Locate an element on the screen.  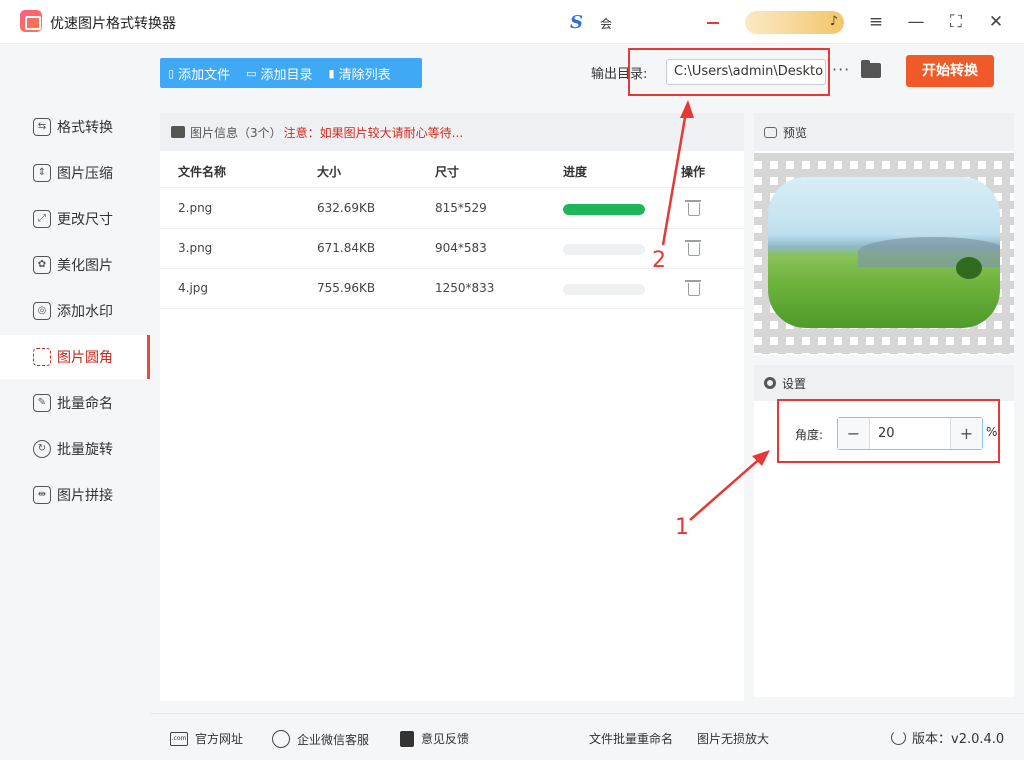
progress-fill is located at coordinates (604, 209).